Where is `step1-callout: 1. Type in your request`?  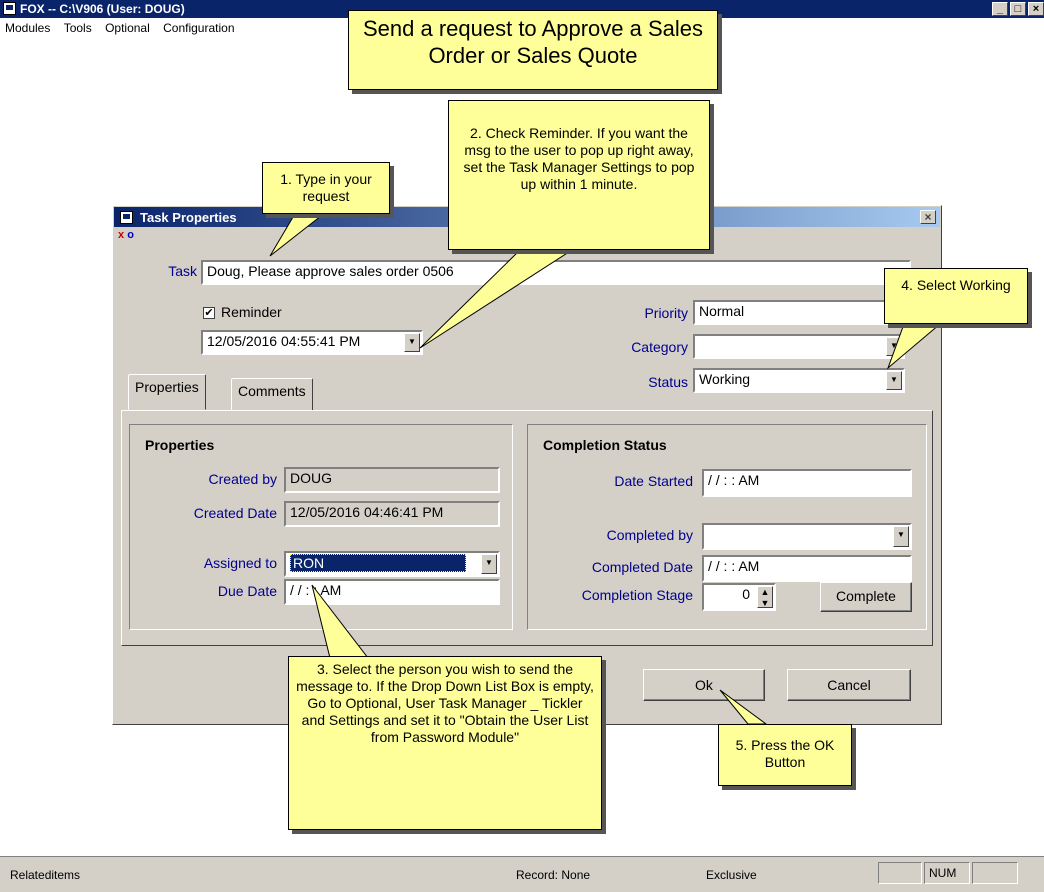
step1-callout: 1. Type in your request is located at coordinates (326, 188).